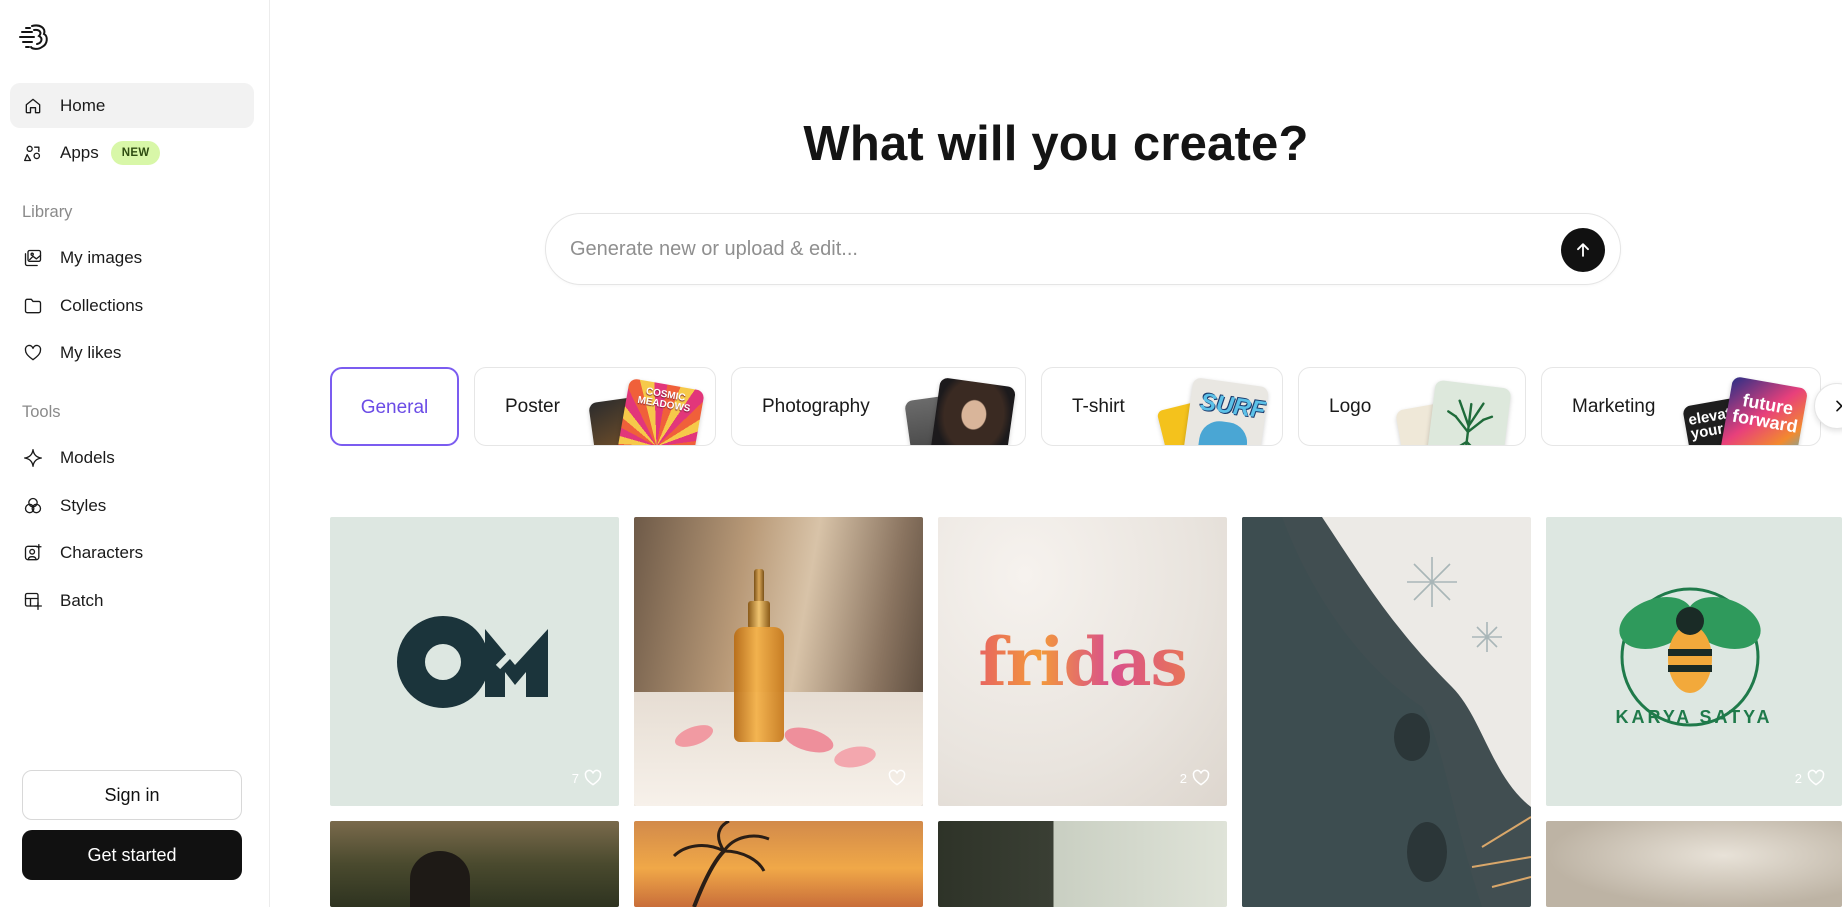 The image size is (1842, 907). I want to click on sidebar-item-my-likes: My likes, so click(132, 352).